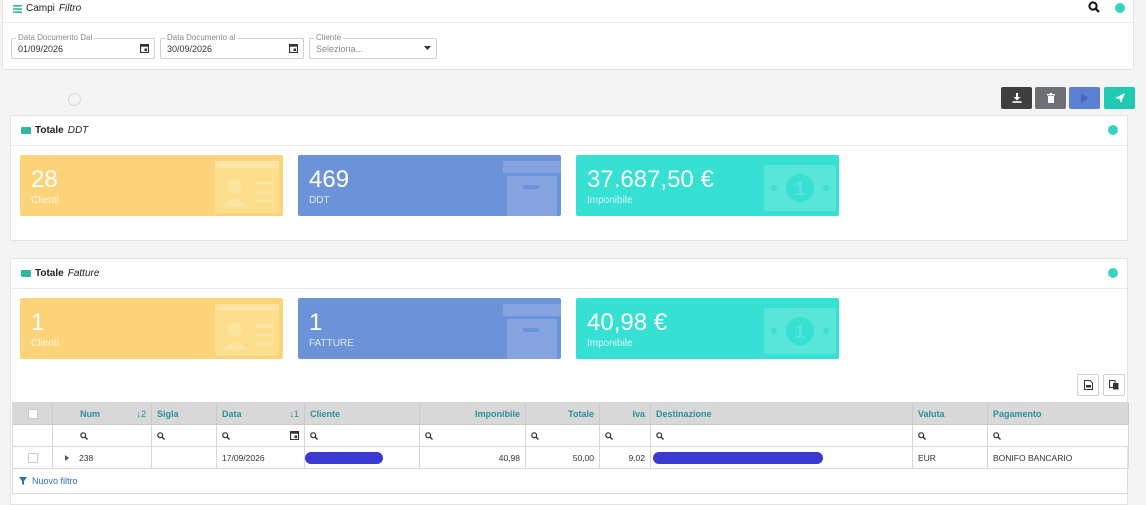  I want to click on header-cliente: Cliente, so click(362, 414).